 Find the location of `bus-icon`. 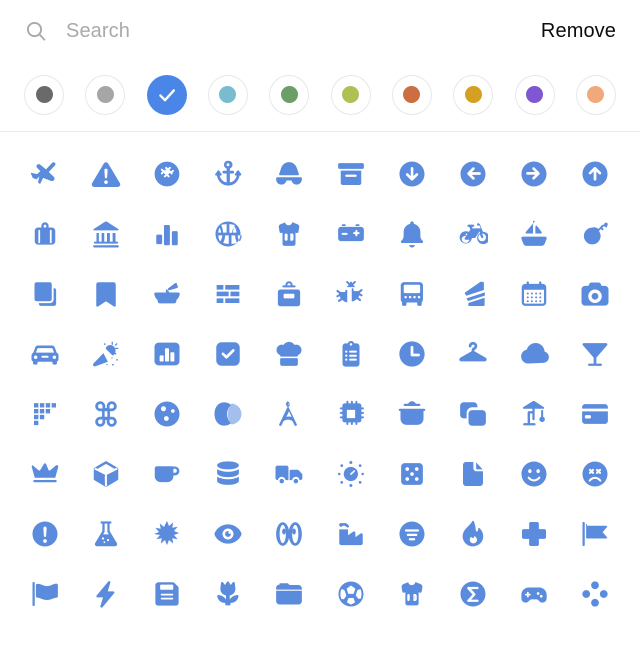

bus-icon is located at coordinates (412, 294).